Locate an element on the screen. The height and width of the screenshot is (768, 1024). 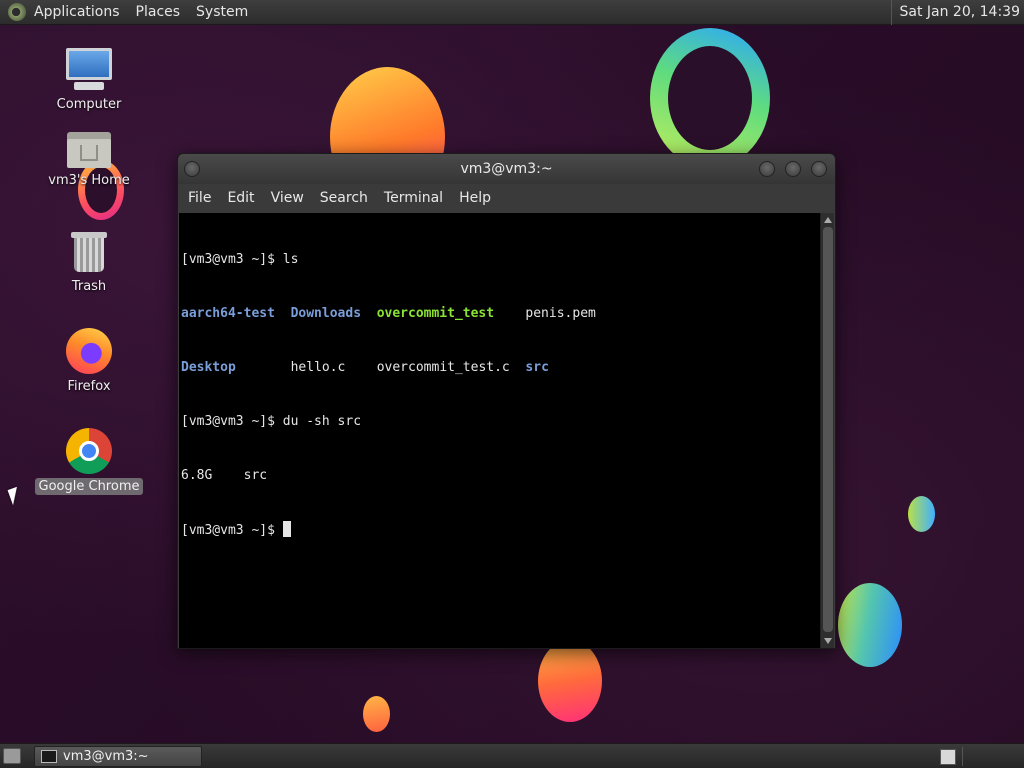
menu-edit: Edit is located at coordinates (240, 198).